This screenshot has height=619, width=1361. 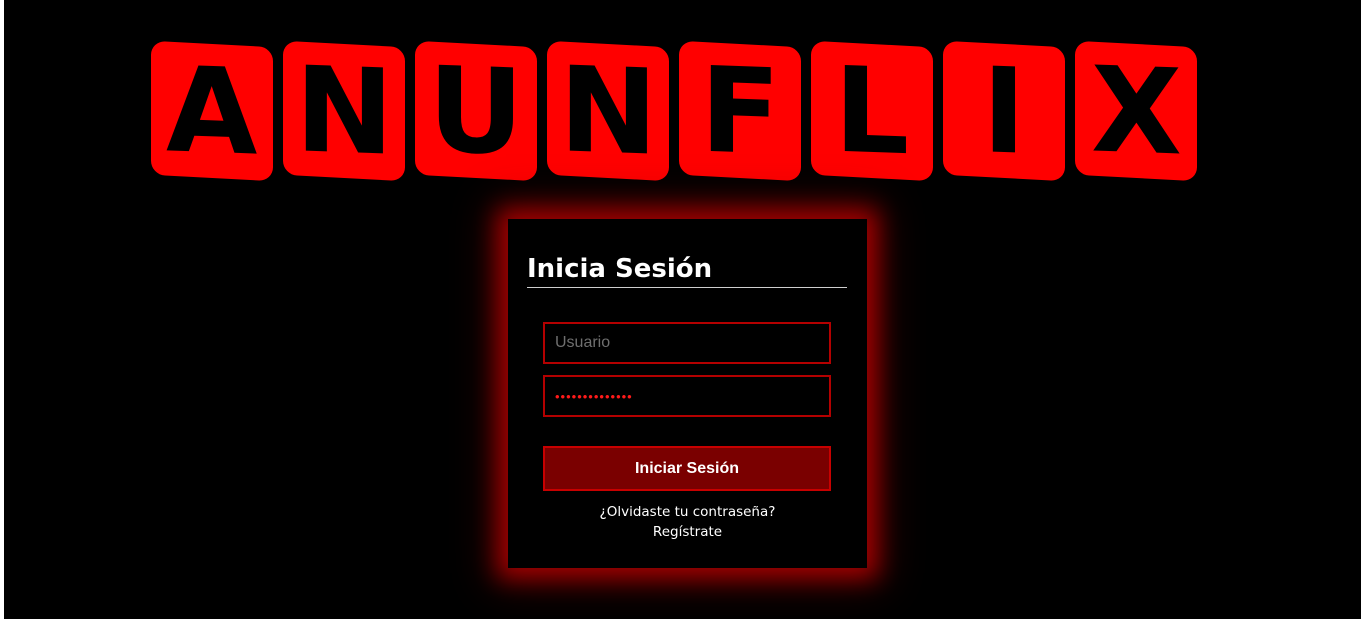 I want to click on logo-tile: A, so click(x=212, y=111).